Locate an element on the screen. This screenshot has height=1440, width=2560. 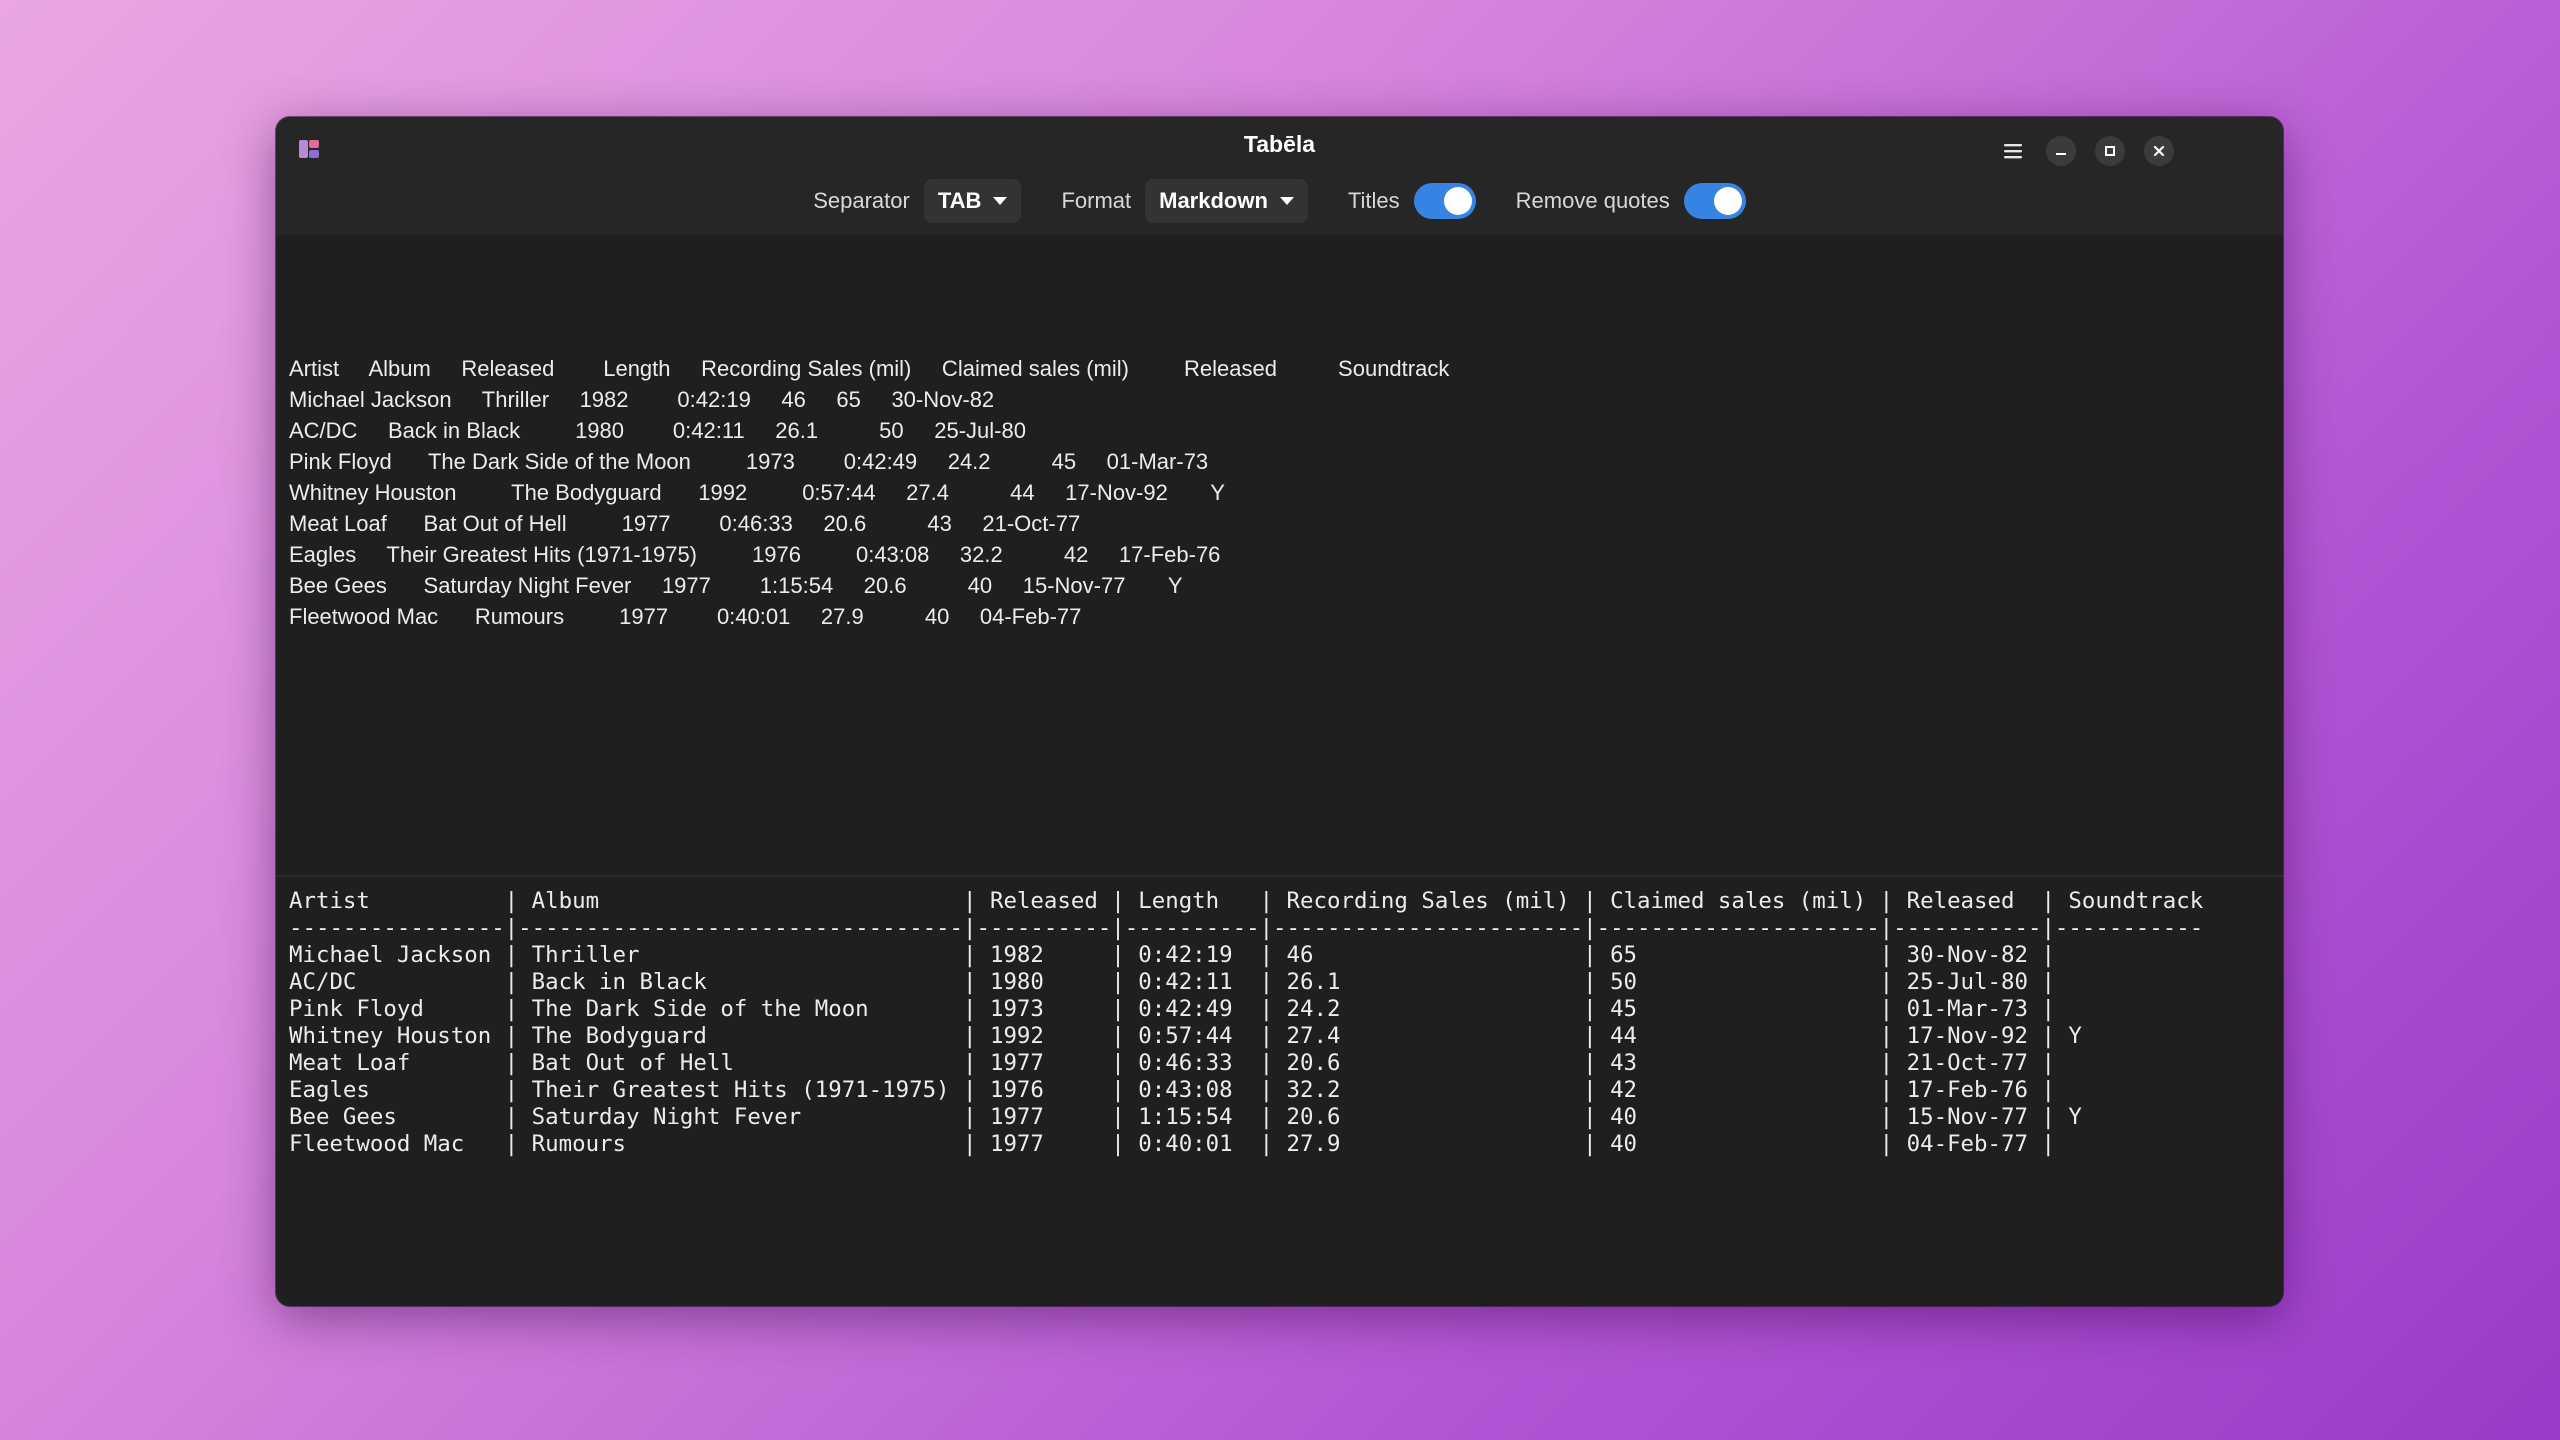
separator-value: TAB is located at coordinates (959, 200).